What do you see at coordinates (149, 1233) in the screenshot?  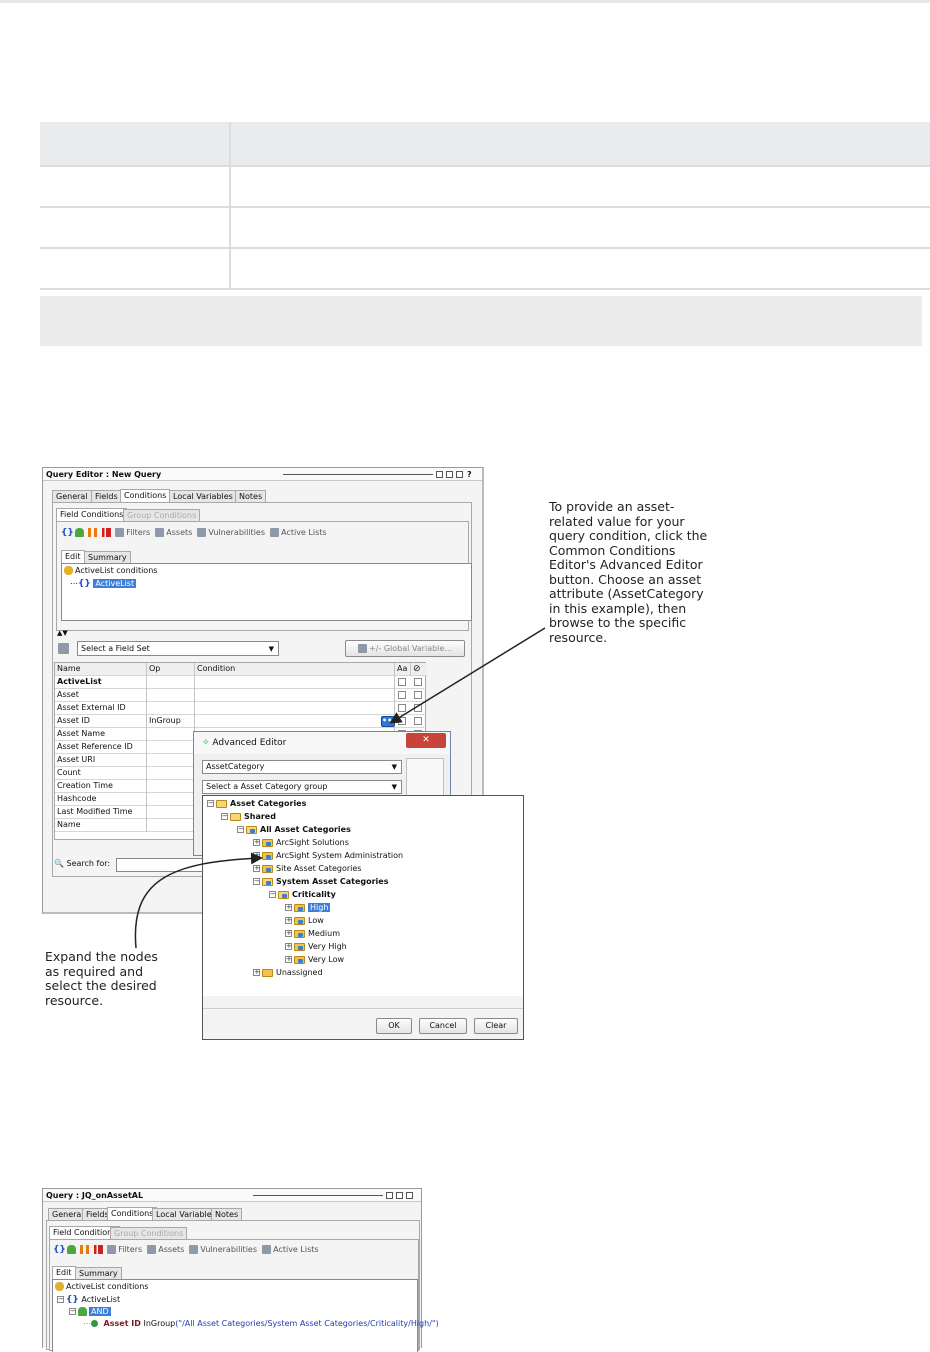 I see `tab-group-conditions: Group Conditions` at bounding box center [149, 1233].